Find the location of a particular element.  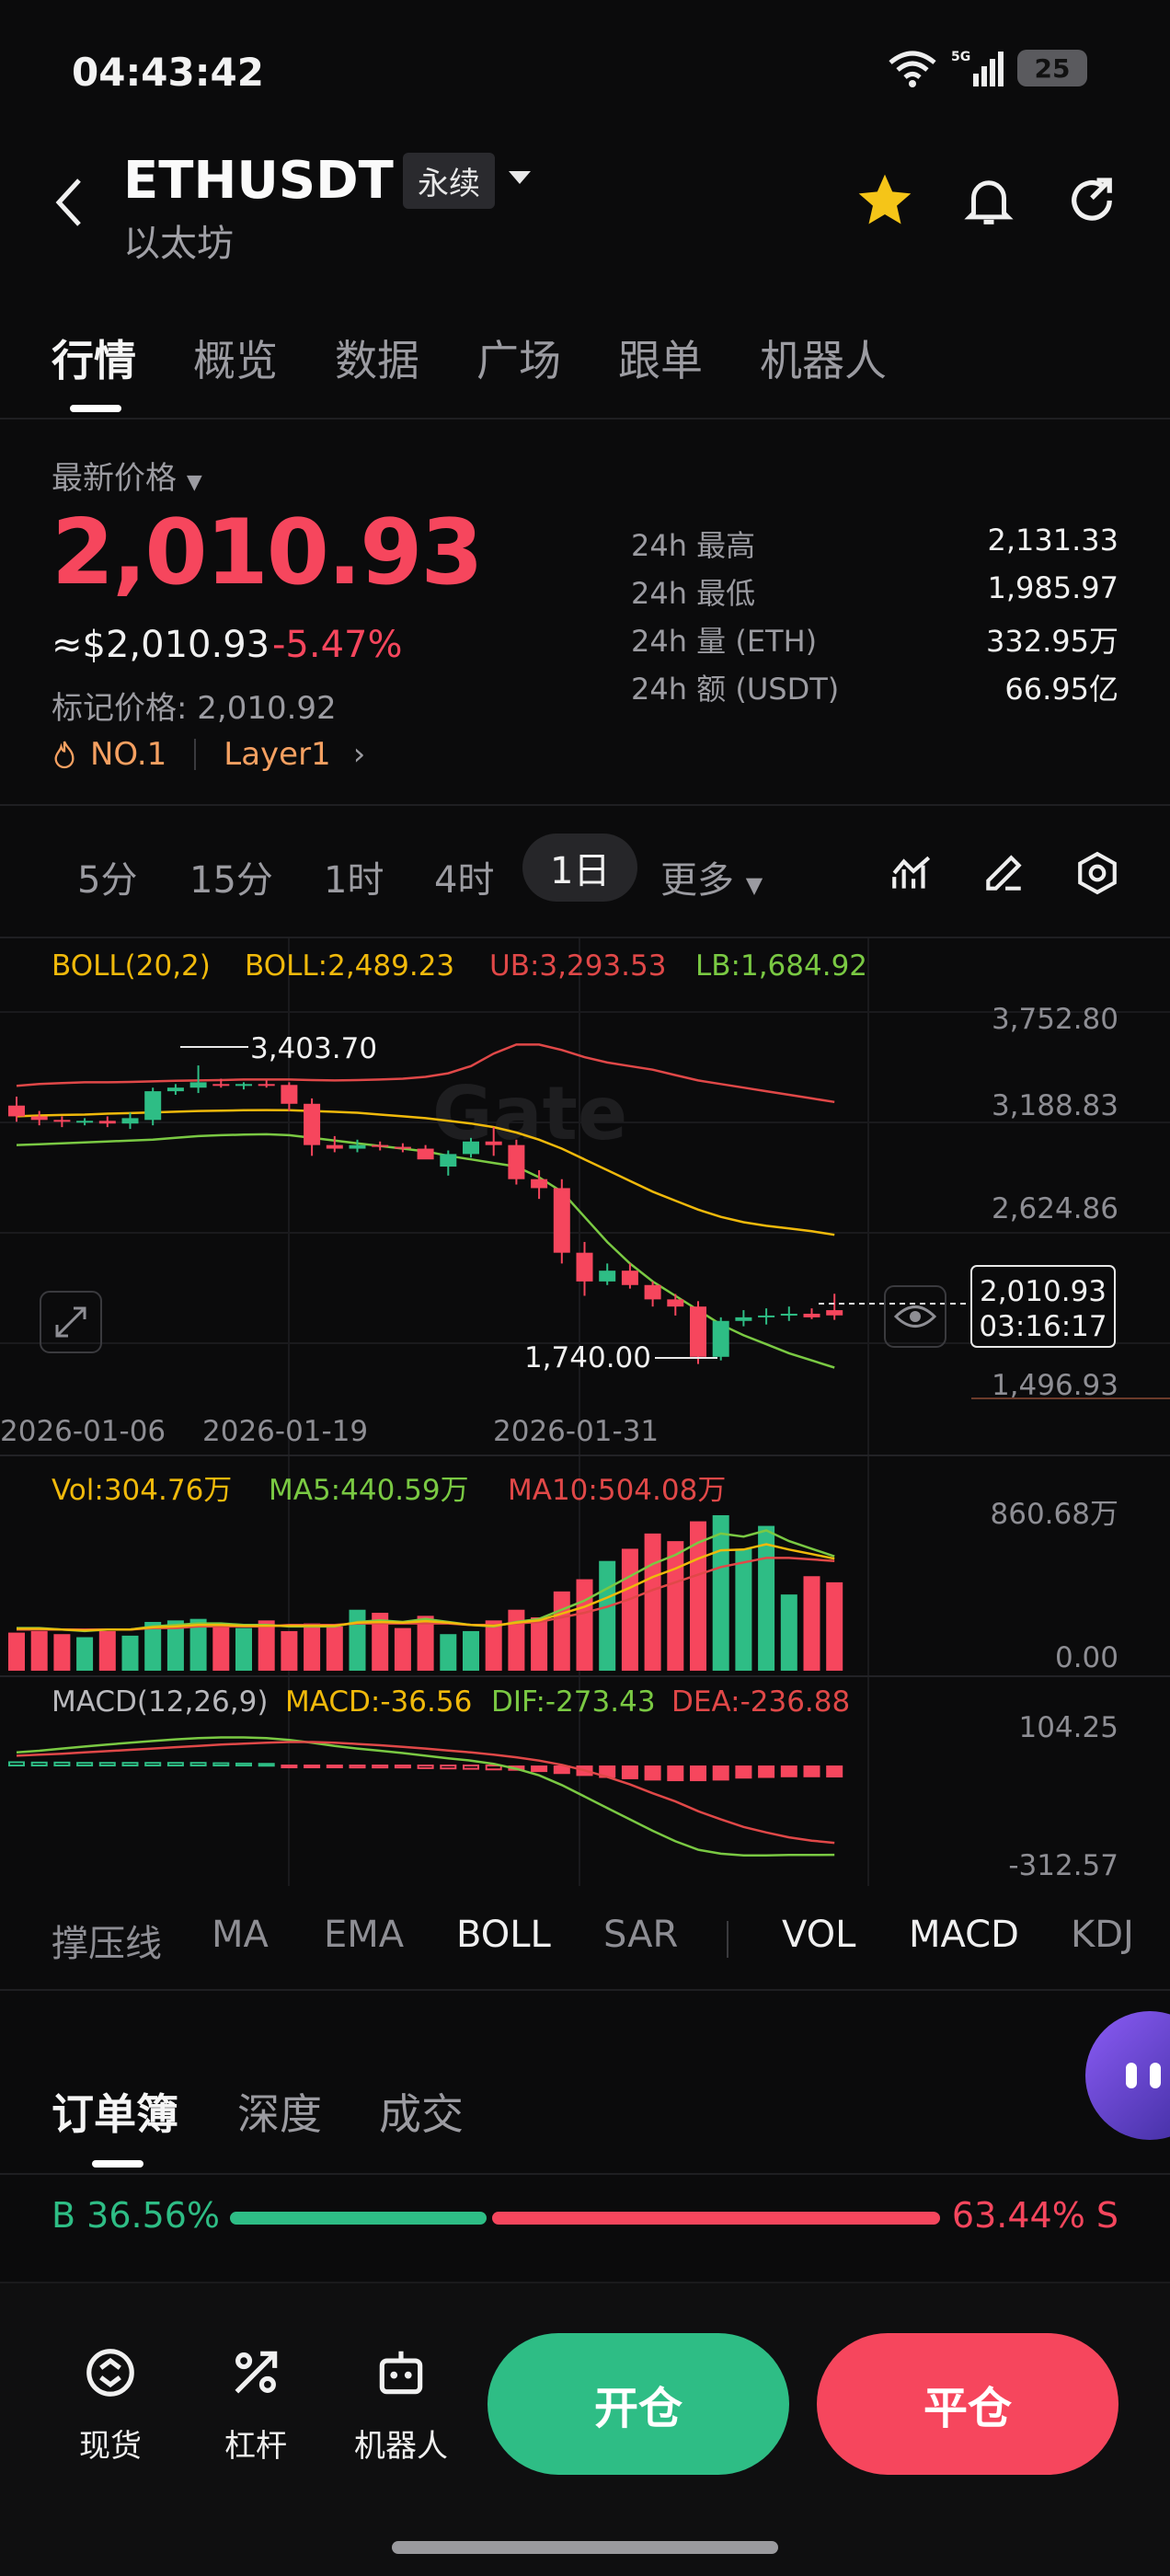

back-arrow-icon is located at coordinates (70, 202).